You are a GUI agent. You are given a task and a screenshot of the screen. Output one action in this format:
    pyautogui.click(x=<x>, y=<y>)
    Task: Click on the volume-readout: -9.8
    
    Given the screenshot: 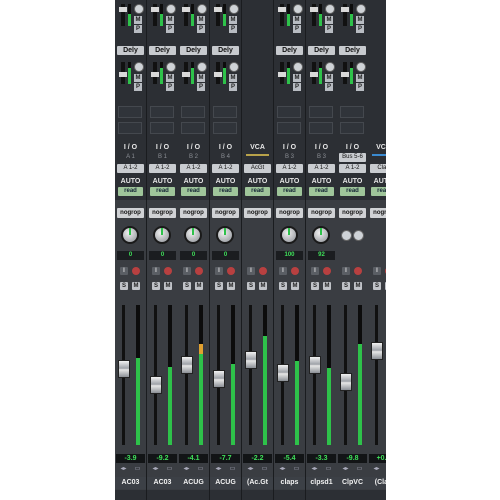 What is the action you would take?
    pyautogui.click(x=352, y=458)
    